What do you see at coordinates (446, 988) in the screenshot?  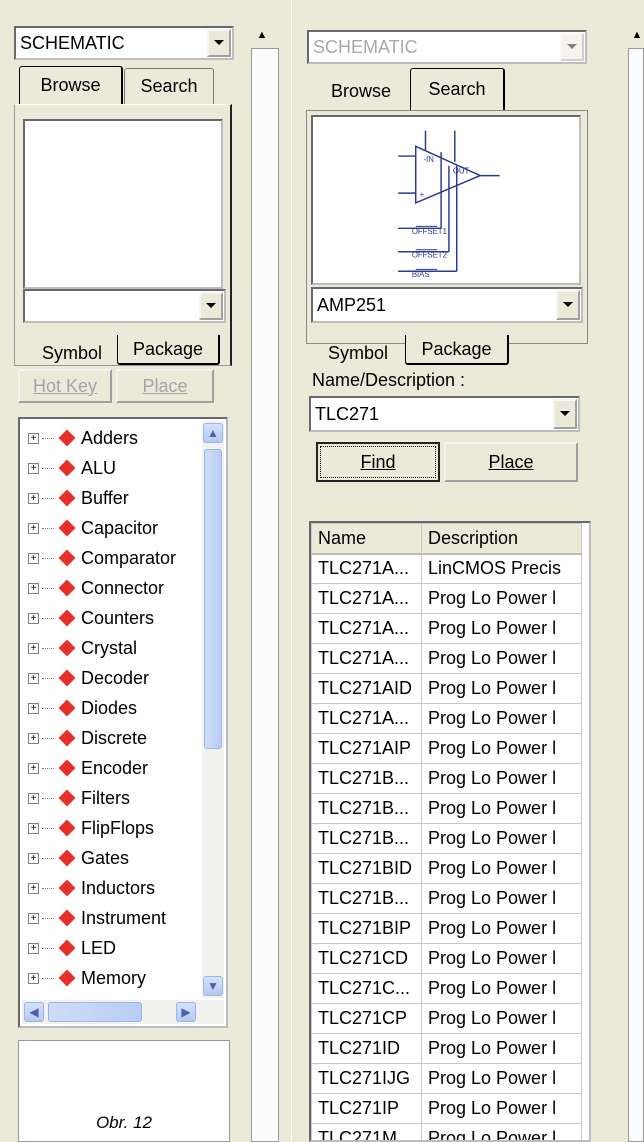 I see `table-row: TLC271C... Prog Lo Power l` at bounding box center [446, 988].